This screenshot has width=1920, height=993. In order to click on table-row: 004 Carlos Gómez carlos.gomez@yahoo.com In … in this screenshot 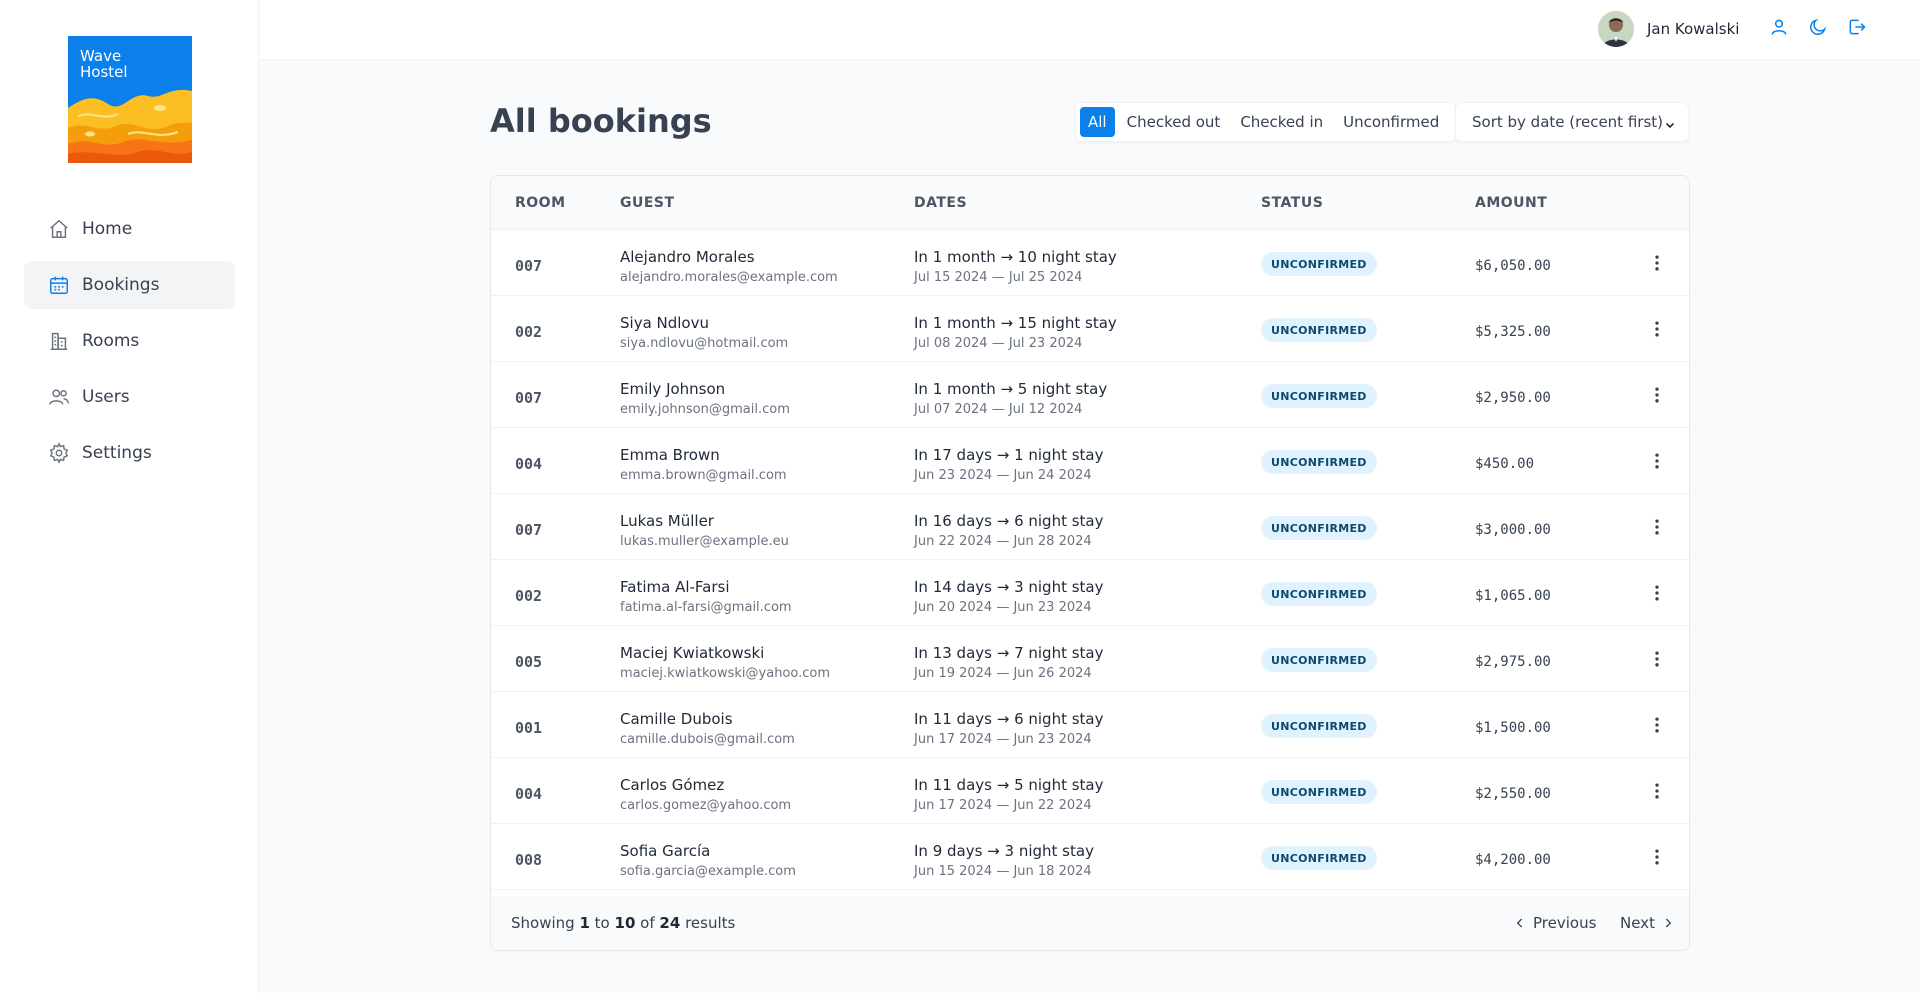, I will do `click(1090, 791)`.